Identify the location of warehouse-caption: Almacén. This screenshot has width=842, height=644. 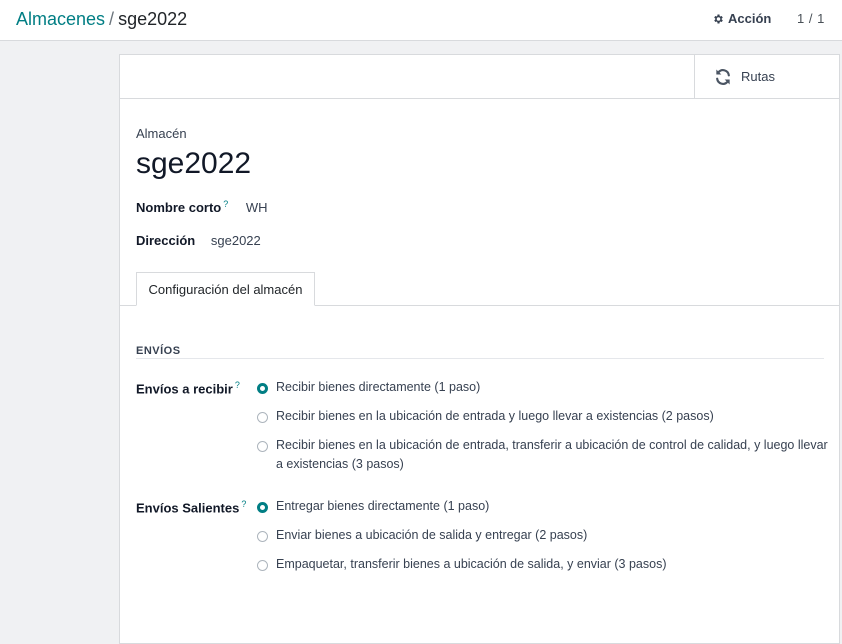
(161, 133).